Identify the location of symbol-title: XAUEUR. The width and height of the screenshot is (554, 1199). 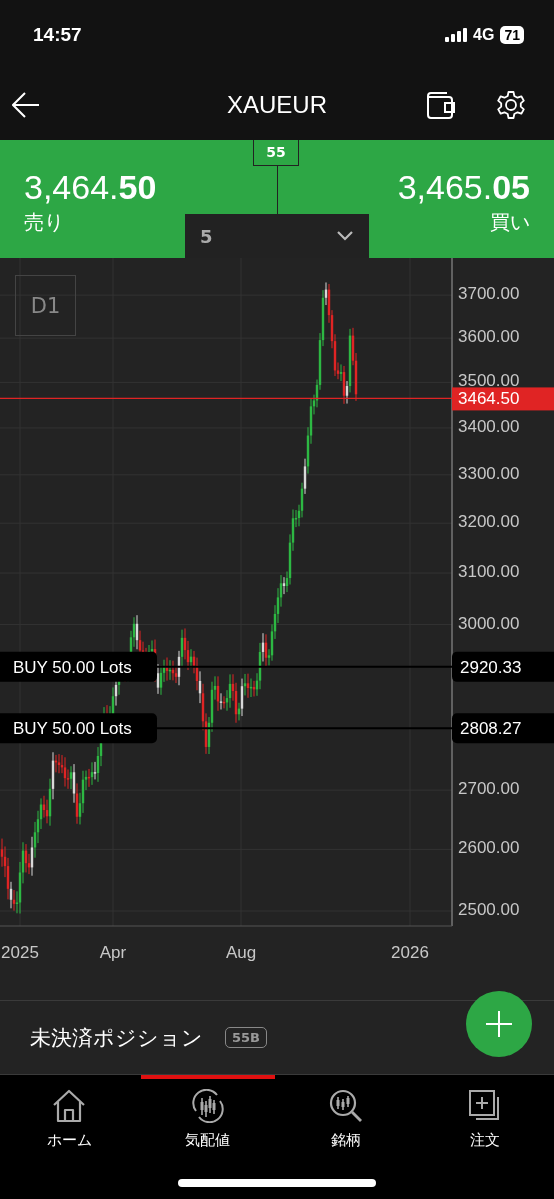
(277, 105).